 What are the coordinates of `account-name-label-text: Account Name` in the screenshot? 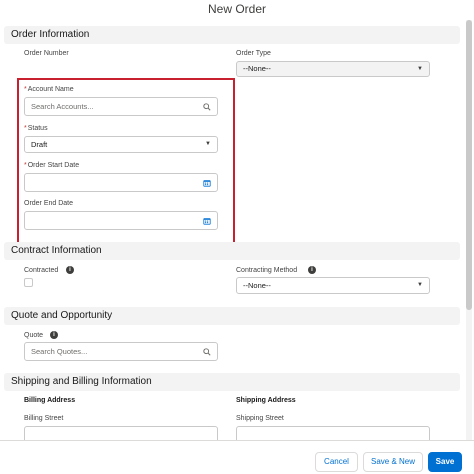 It's located at (50, 89).